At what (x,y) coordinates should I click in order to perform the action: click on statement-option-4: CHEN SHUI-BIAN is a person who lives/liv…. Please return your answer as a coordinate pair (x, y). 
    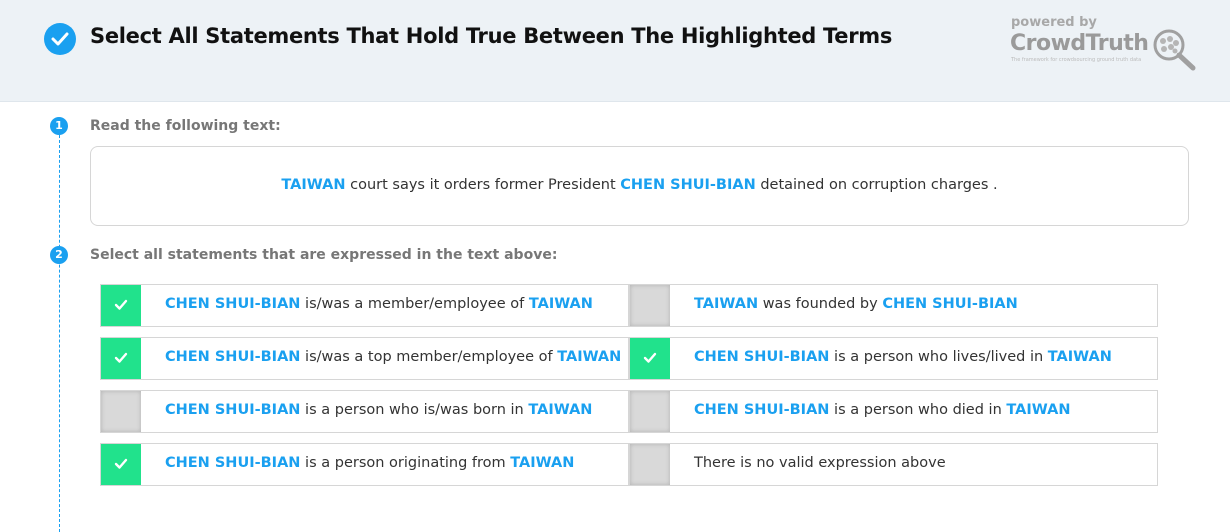
    Looking at the image, I should click on (893, 358).